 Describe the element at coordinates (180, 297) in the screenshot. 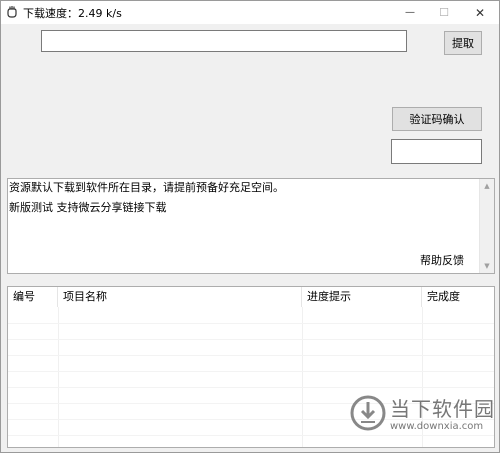

I see `column-header-project-name: 项目名称` at that location.